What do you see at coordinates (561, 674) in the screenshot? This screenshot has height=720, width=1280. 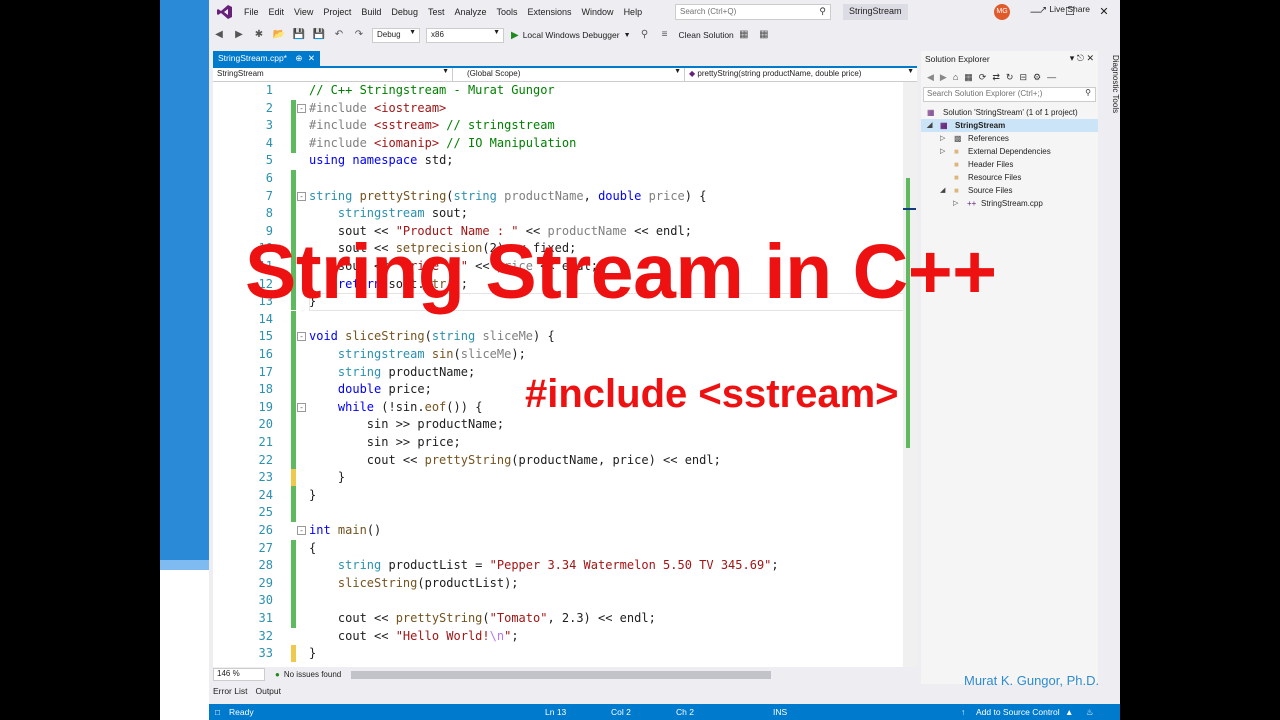 I see `editor-horizontal-scrollbar` at bounding box center [561, 674].